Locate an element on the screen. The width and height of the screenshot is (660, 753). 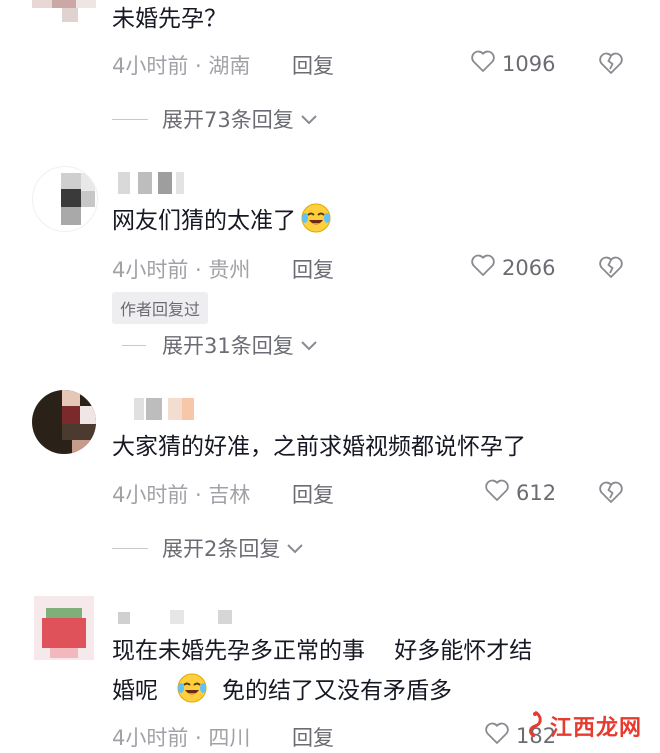
expand-replies-button: 展开2条回复 is located at coordinates (208, 548).